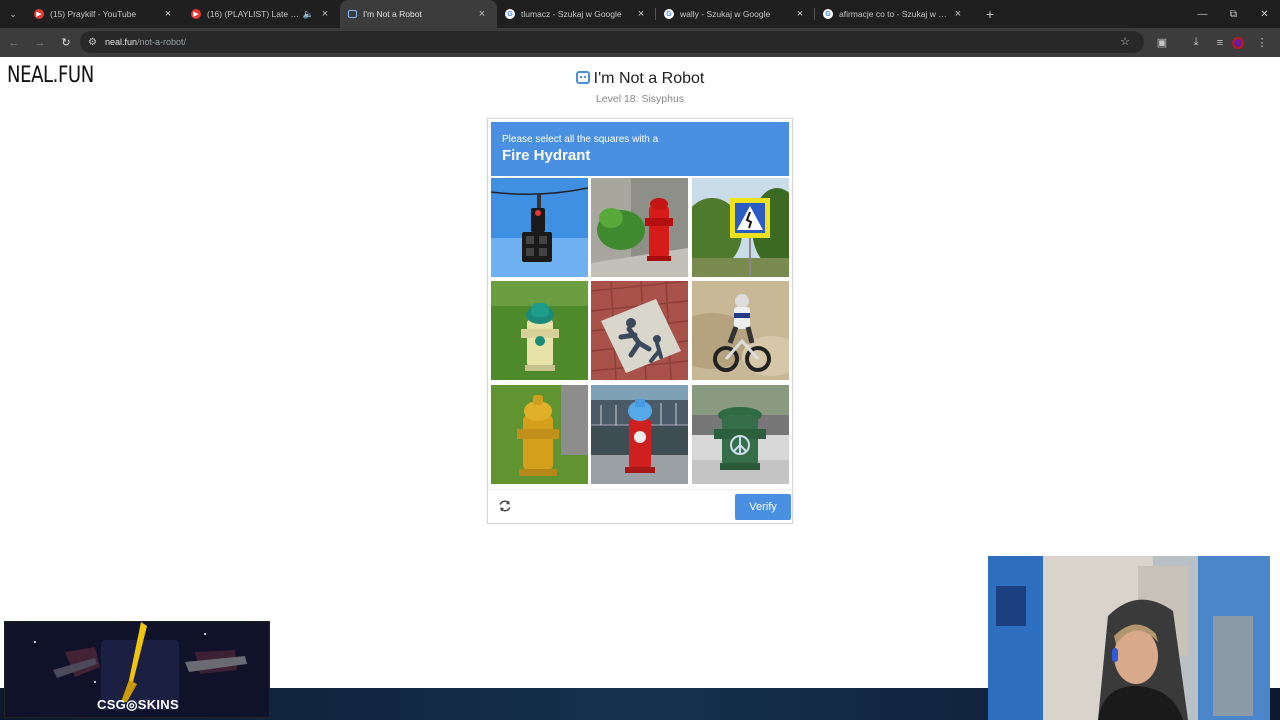 This screenshot has height=720, width=1280. Describe the element at coordinates (255, 14) in the screenshot. I see `tab-title: (16) (PLAYLIST) Late 2000's` at that location.